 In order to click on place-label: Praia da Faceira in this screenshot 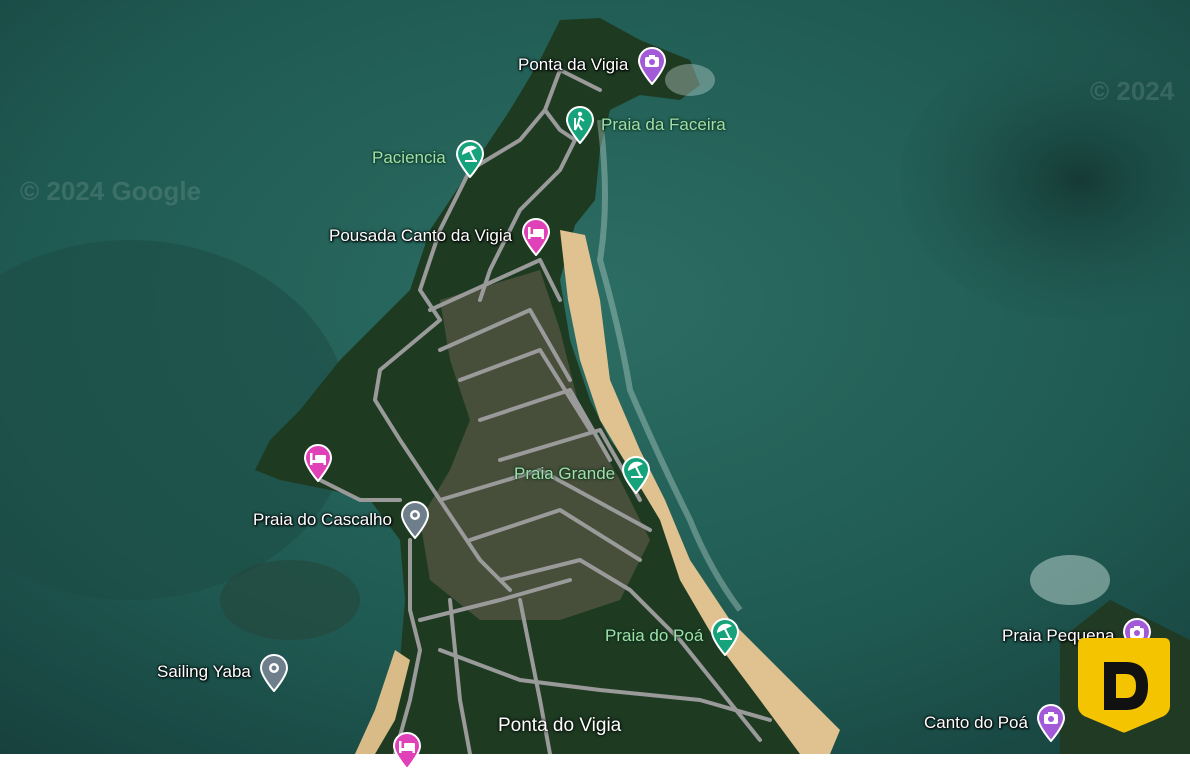, I will do `click(663, 125)`.